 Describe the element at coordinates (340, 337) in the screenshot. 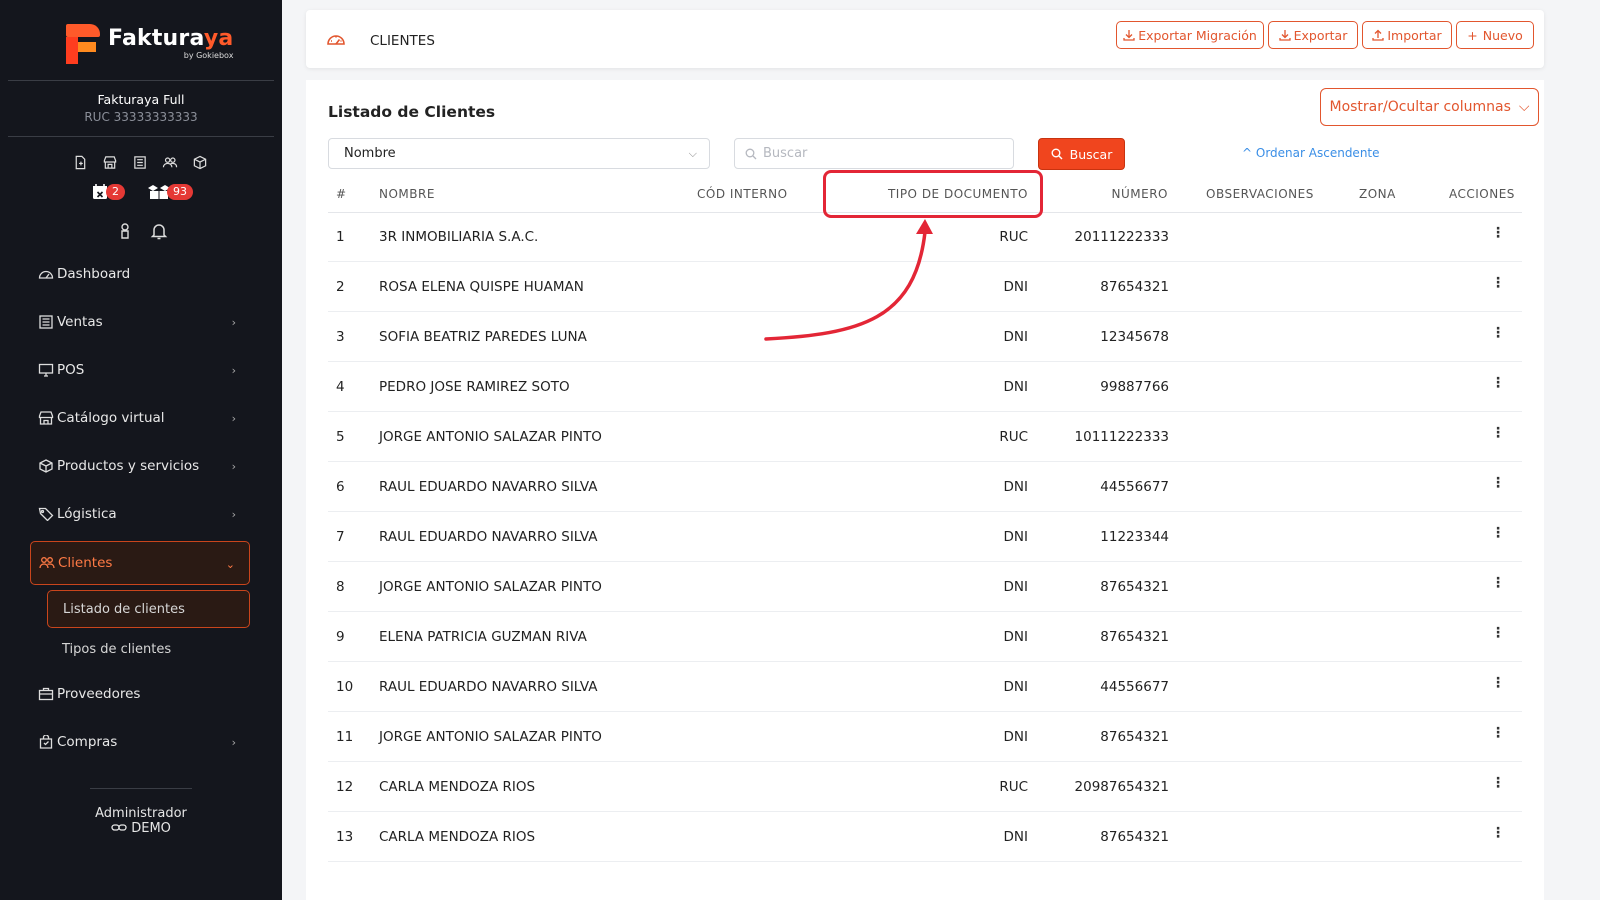

I see `cell-index: 3` at that location.